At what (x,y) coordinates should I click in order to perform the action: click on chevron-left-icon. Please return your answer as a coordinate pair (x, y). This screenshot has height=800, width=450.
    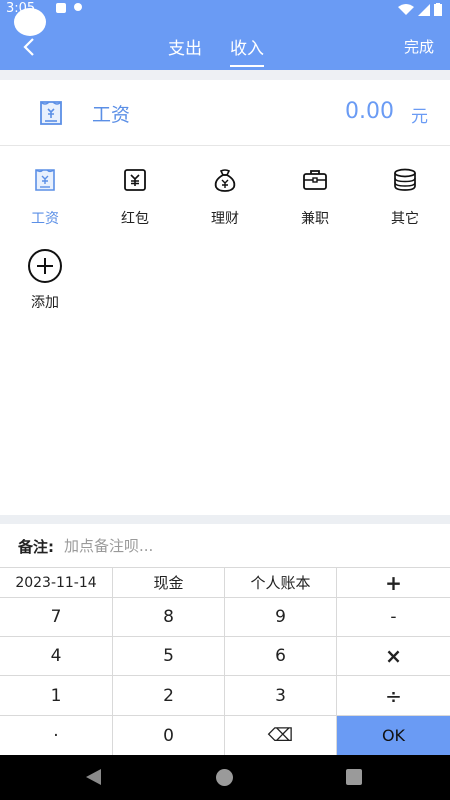
    Looking at the image, I should click on (28, 47).